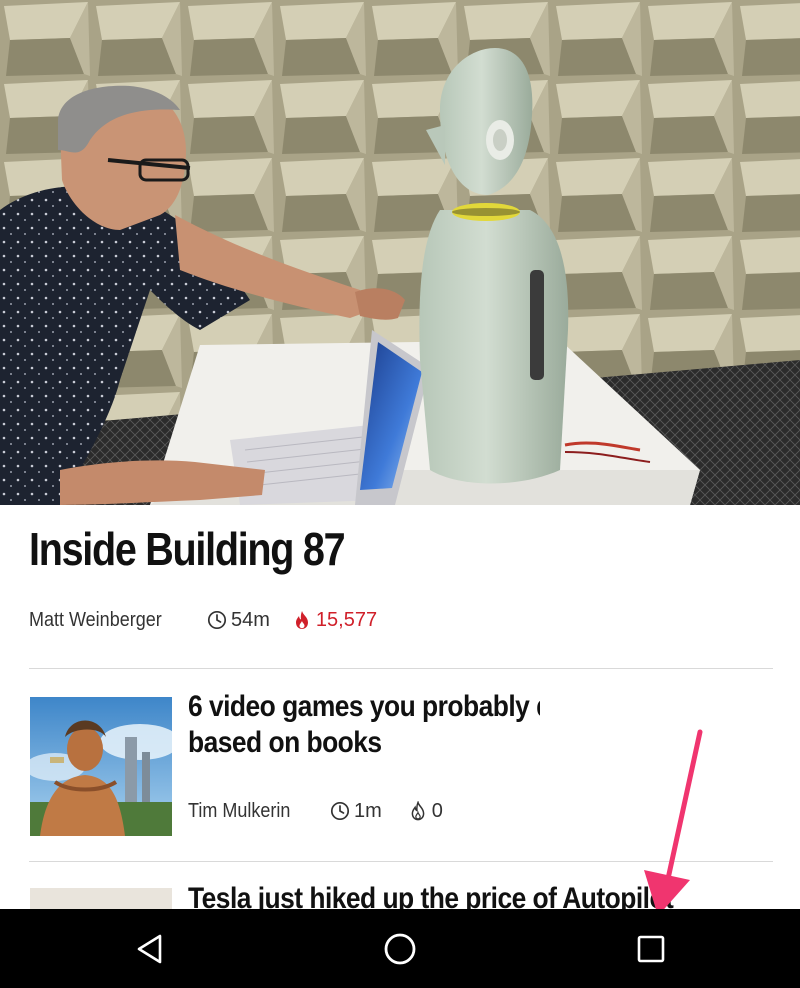  I want to click on article-meta: Matt Weinberger 54m 15,577, so click(203, 620).